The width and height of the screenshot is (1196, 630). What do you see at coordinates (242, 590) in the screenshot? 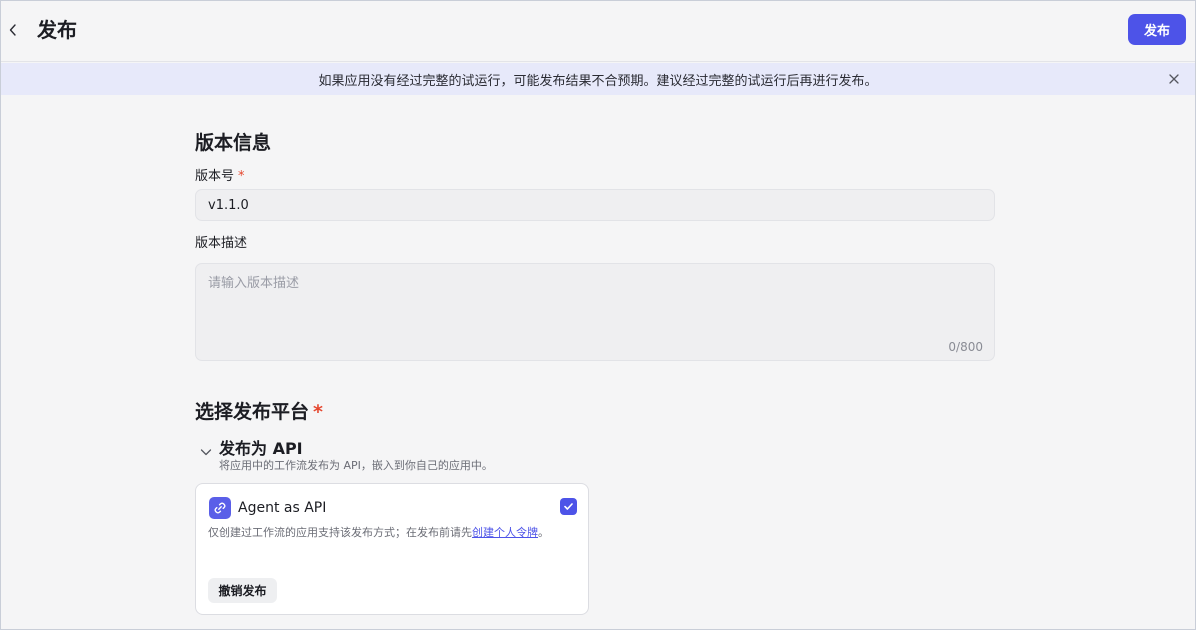
I see `unpublish-button: 撤销发布` at bounding box center [242, 590].